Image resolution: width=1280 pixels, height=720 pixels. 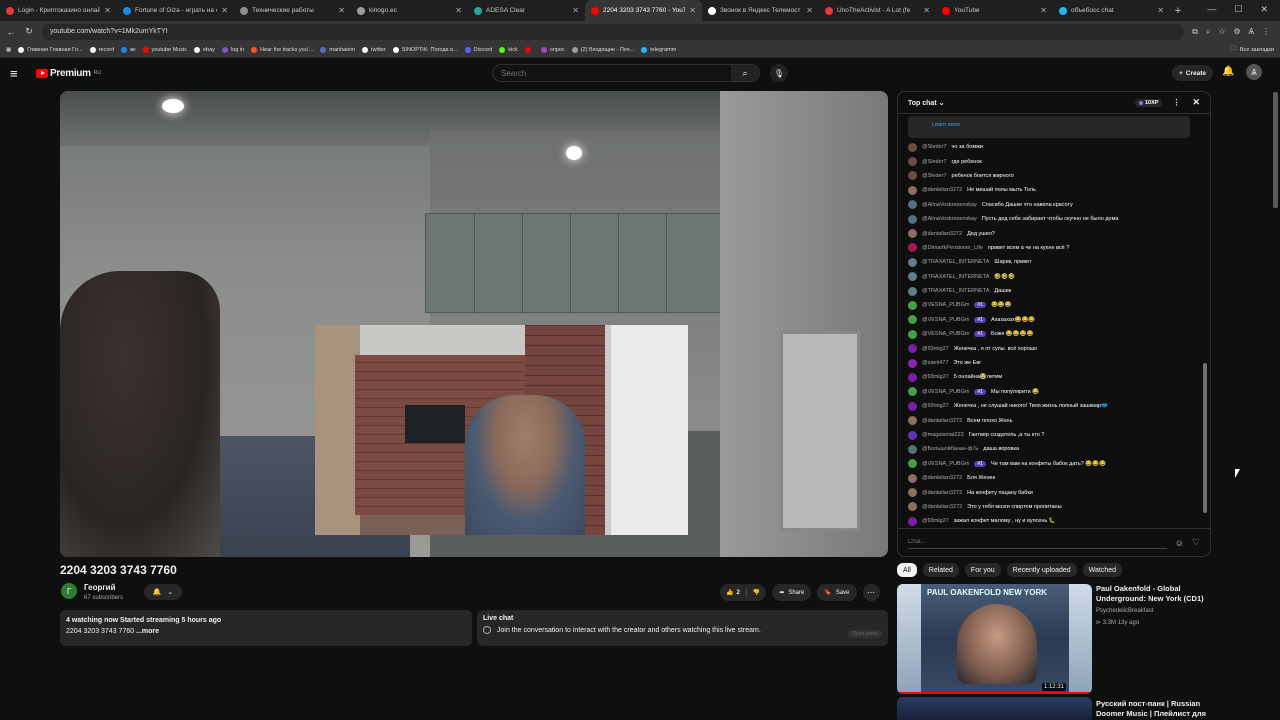 What do you see at coordinates (1193, 73) in the screenshot?
I see `create-button: + Create` at bounding box center [1193, 73].